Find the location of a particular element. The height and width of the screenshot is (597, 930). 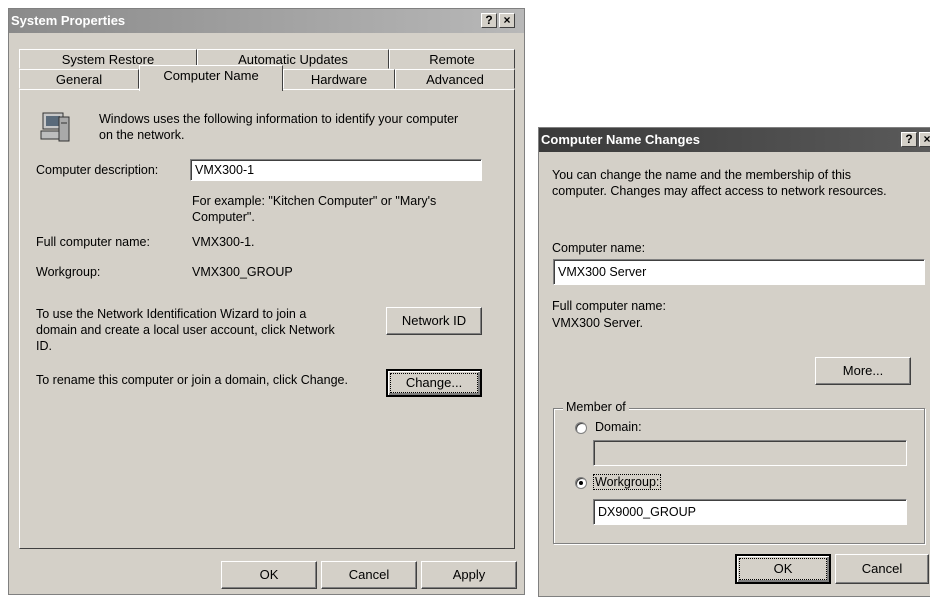

dialog-full-name-value: VMX300 Server. is located at coordinates (598, 323).